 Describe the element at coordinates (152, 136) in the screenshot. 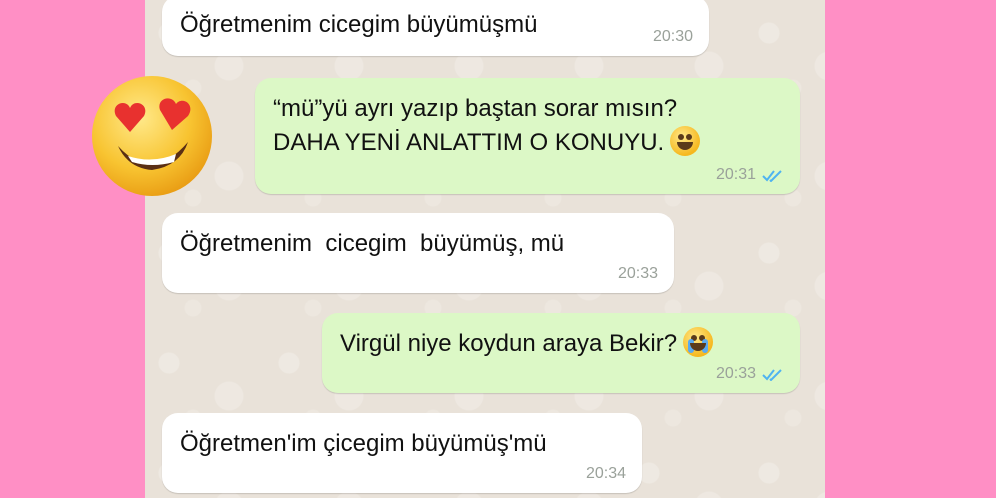

I see `heart-eyes-face-icon` at that location.